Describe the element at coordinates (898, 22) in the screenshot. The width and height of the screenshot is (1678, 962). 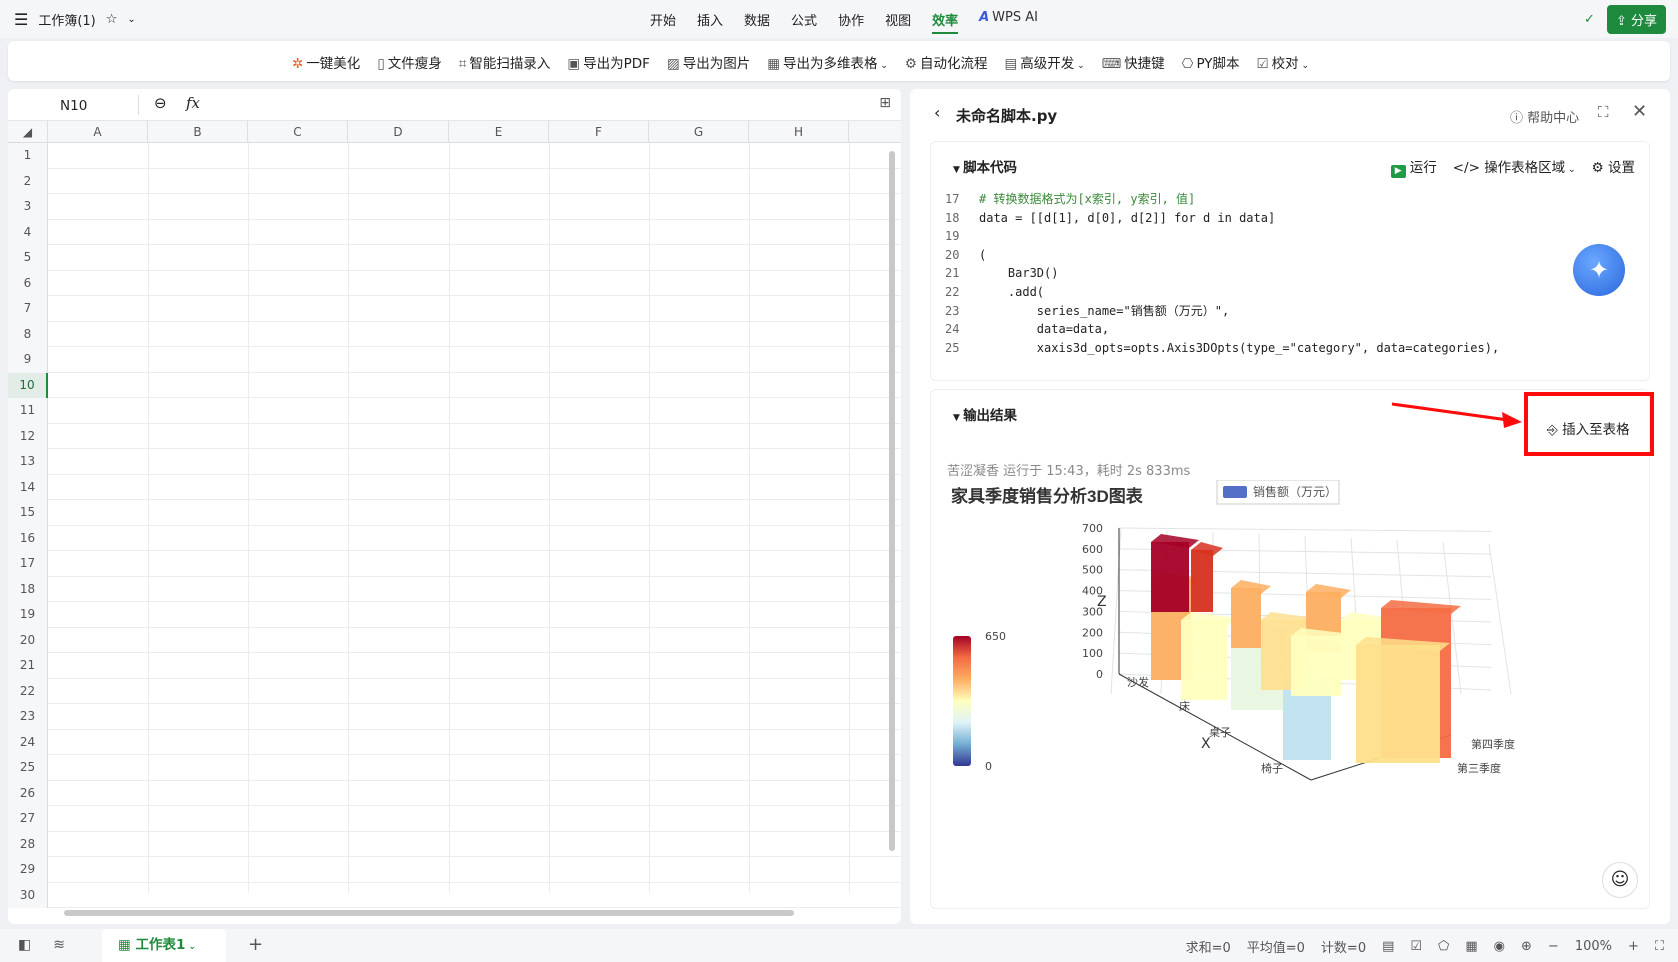
I see `menu-item-view: 视图` at that location.